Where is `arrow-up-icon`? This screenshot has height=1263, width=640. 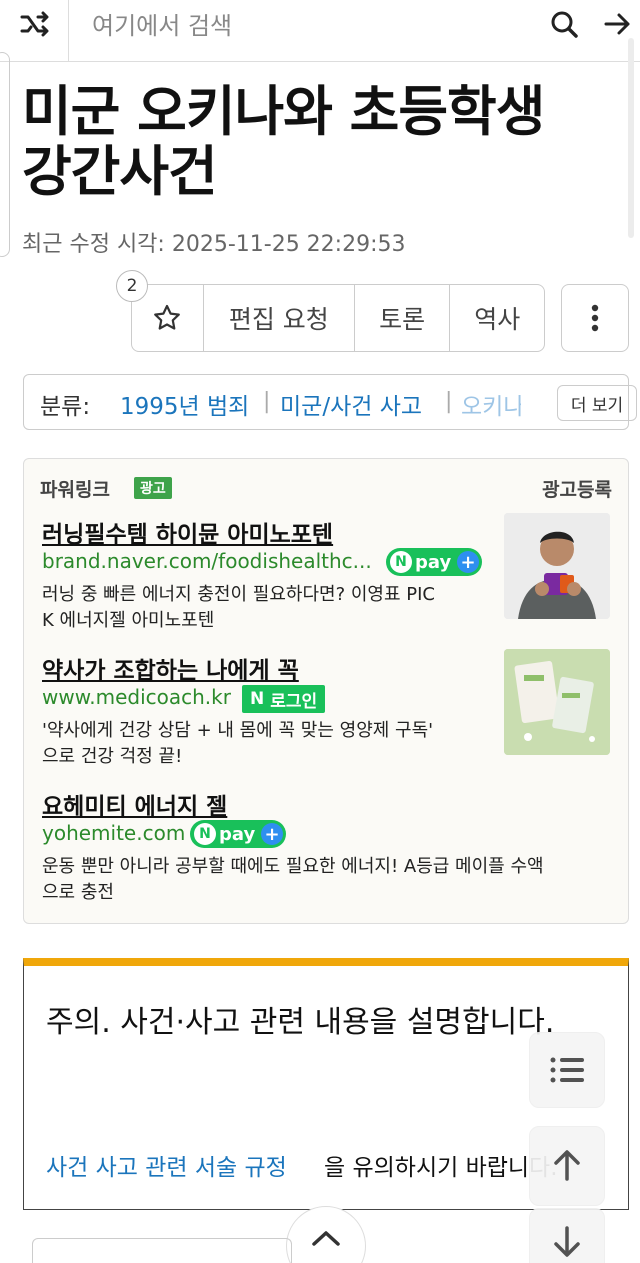 arrow-up-icon is located at coordinates (567, 1165).